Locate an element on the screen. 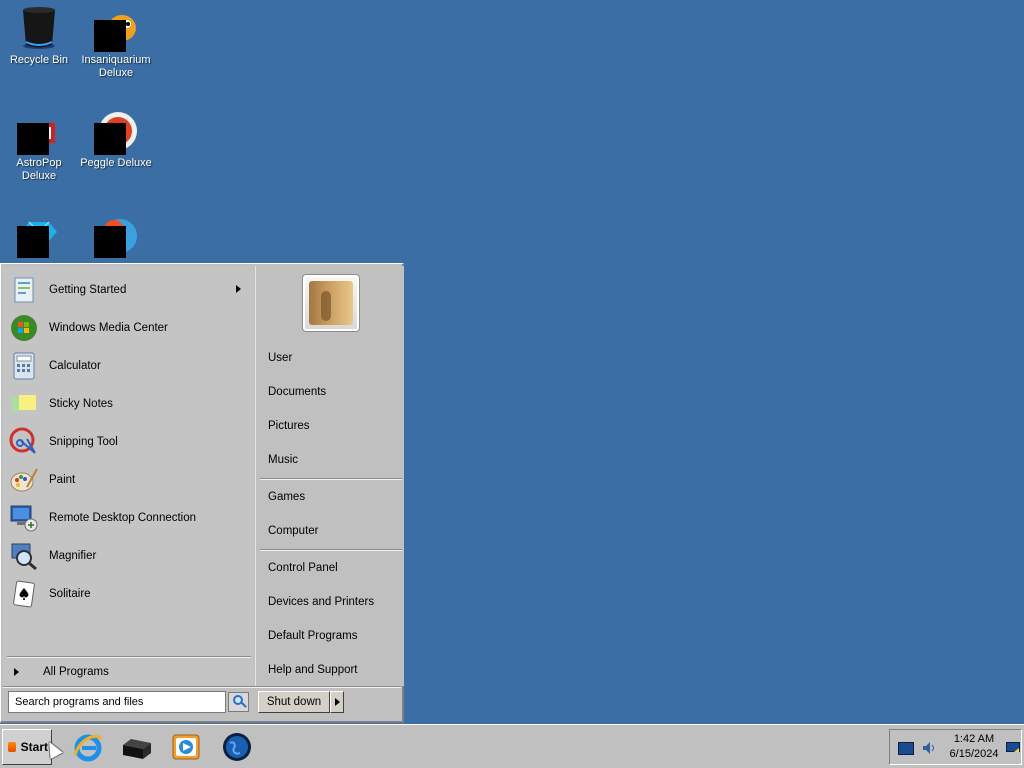 This screenshot has width=1024, height=768. fish-icon is located at coordinates (116, 29).